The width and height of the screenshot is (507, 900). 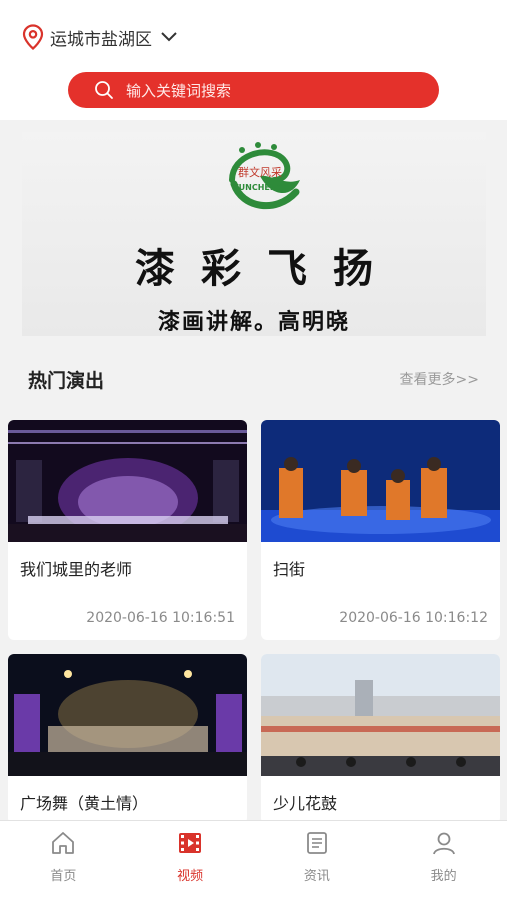 What do you see at coordinates (443, 843) in the screenshot?
I see `user-icon` at bounding box center [443, 843].